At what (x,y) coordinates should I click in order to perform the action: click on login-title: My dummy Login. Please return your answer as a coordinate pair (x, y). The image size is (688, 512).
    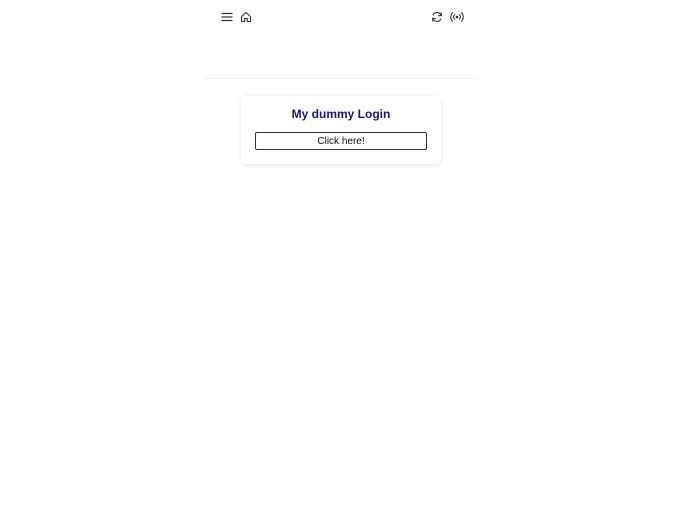
    Looking at the image, I should click on (341, 114).